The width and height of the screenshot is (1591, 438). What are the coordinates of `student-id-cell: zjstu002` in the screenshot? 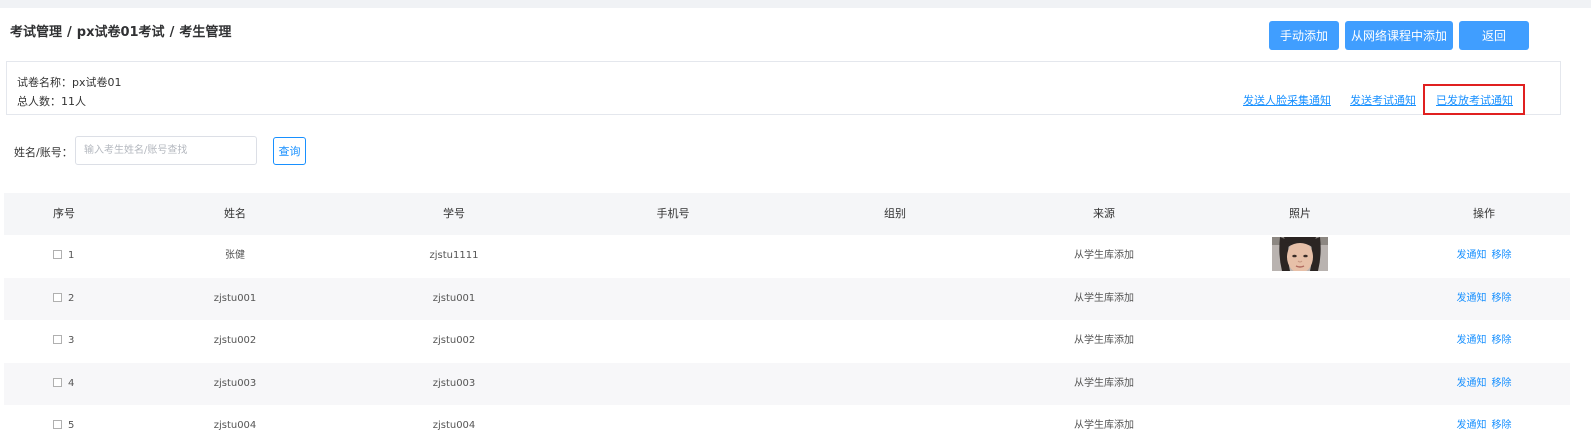 It's located at (454, 340).